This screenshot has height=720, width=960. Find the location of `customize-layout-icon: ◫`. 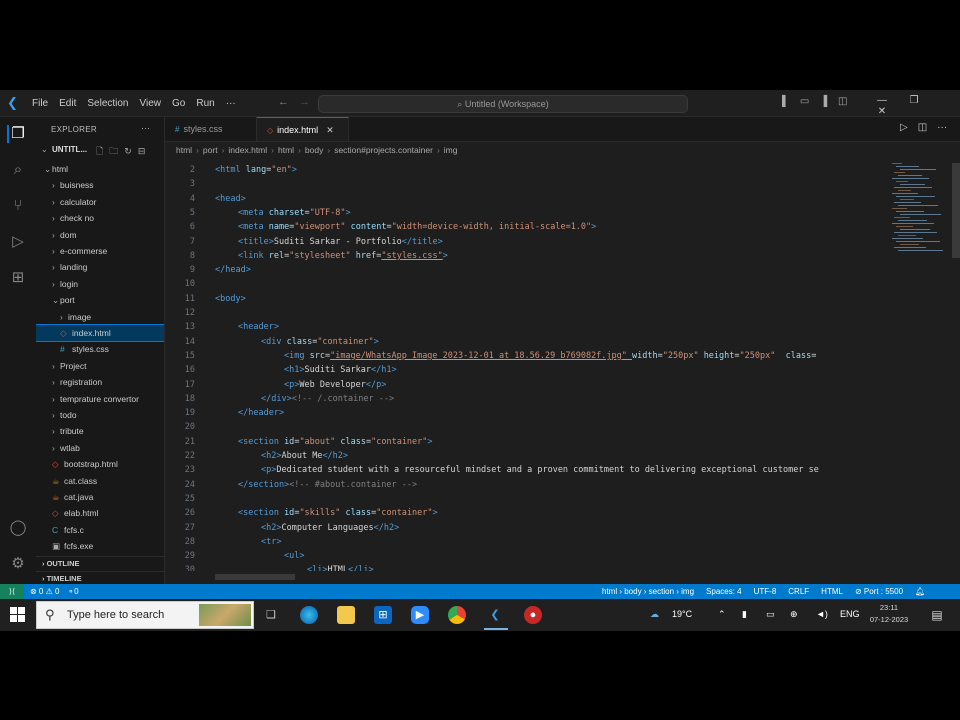

customize-layout-icon: ◫ is located at coordinates (842, 101).